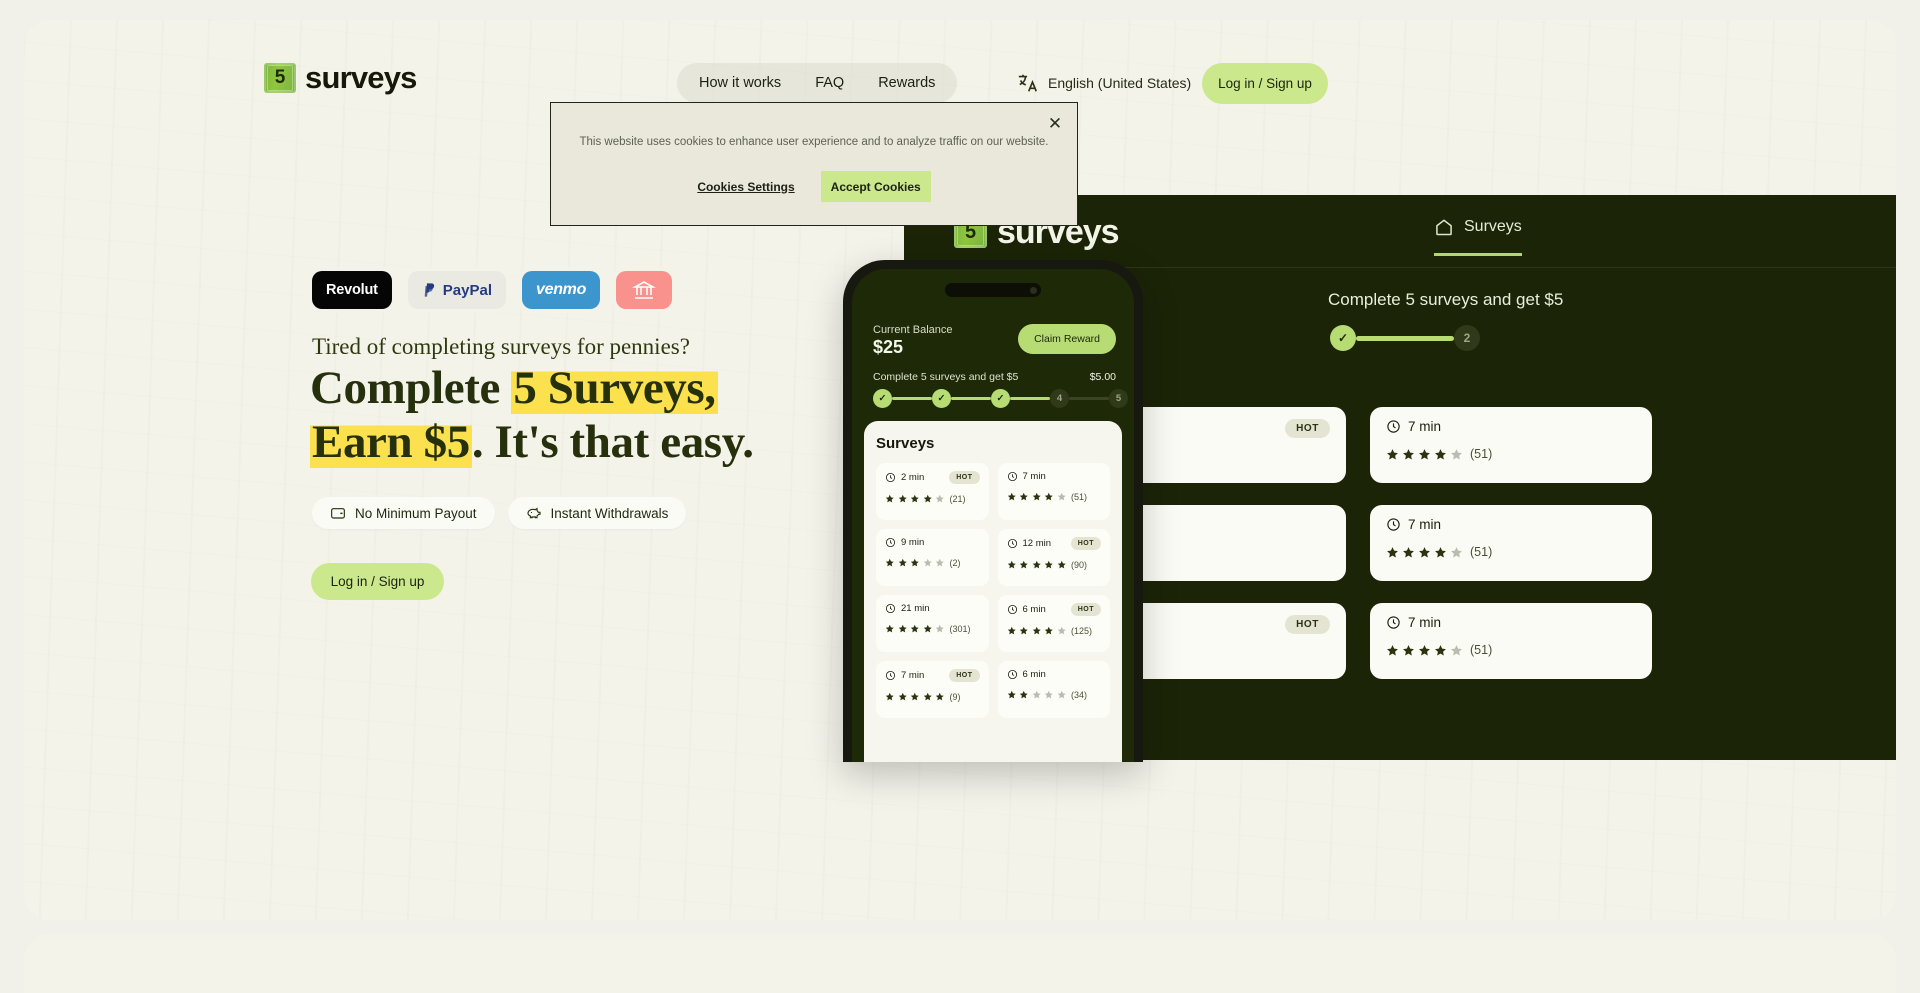  Describe the element at coordinates (913, 330) in the screenshot. I see `phone-balance-label: Current Balance` at that location.